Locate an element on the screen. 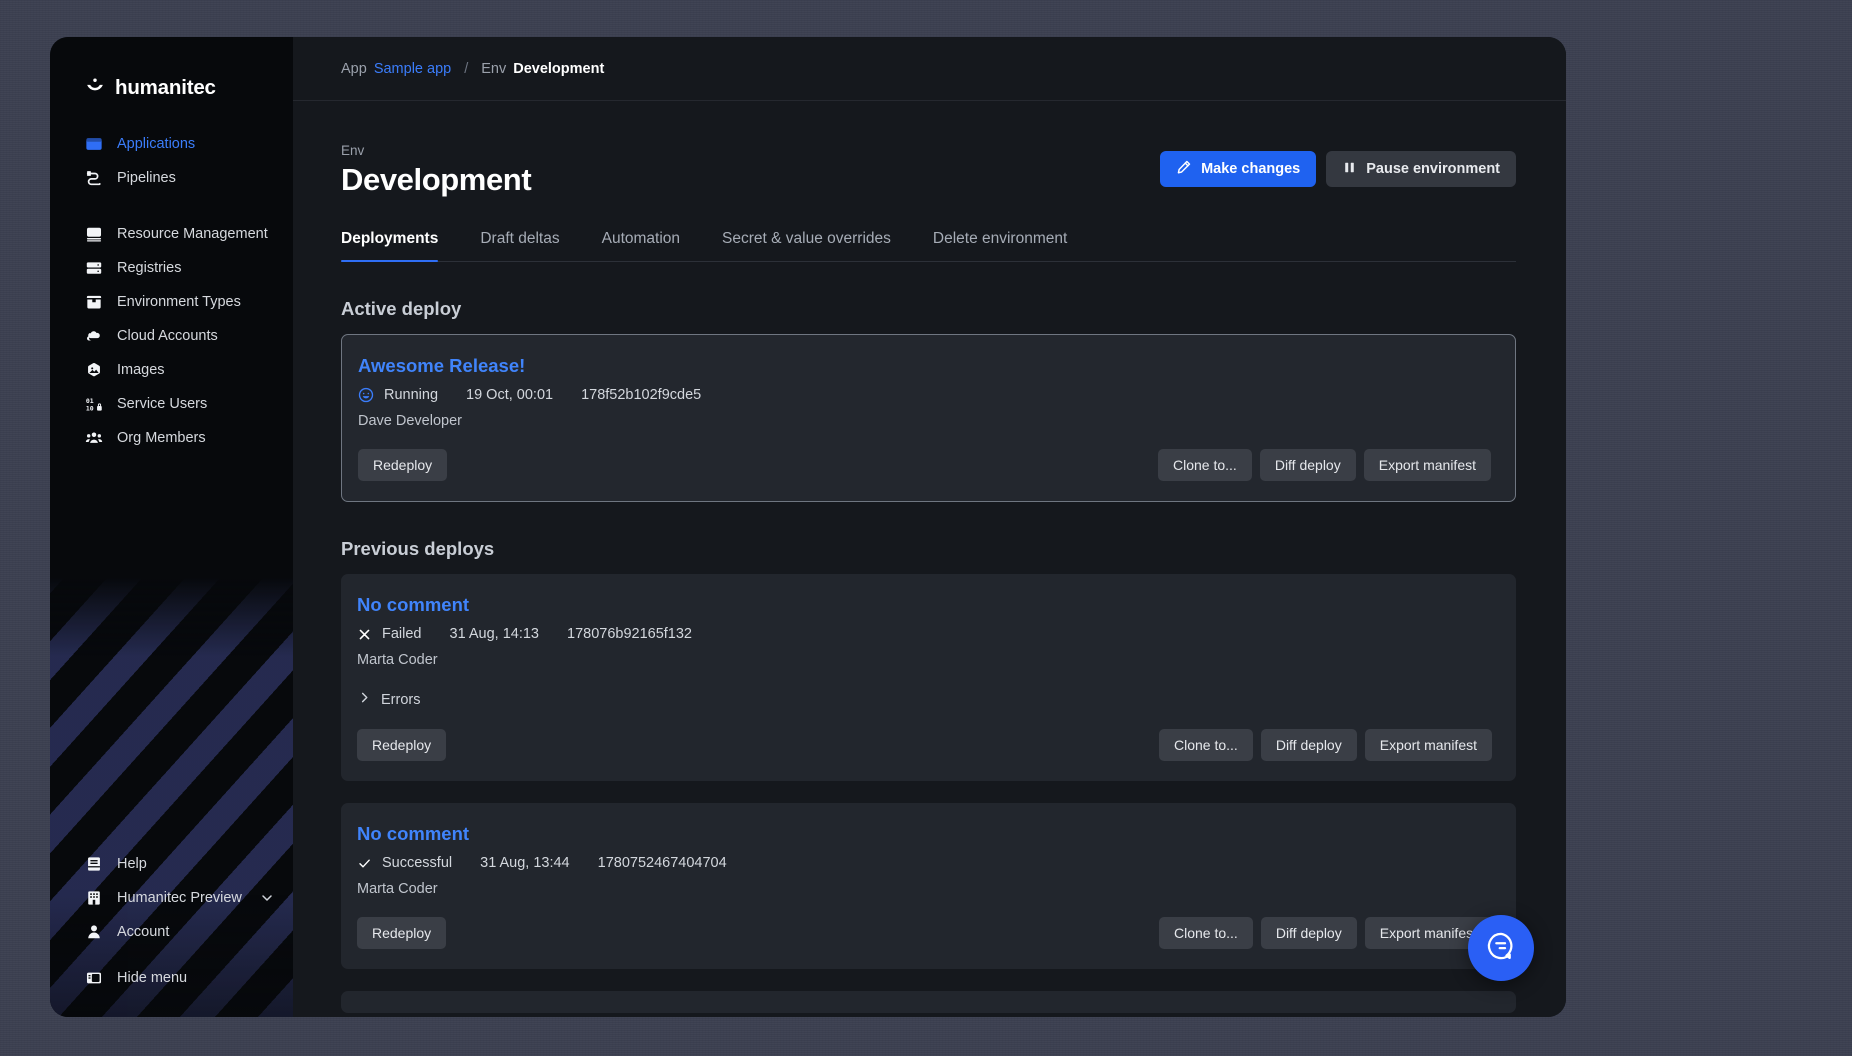 This screenshot has width=1852, height=1056. tab-secret-value-overrides: Secret & value overrides is located at coordinates (806, 245).